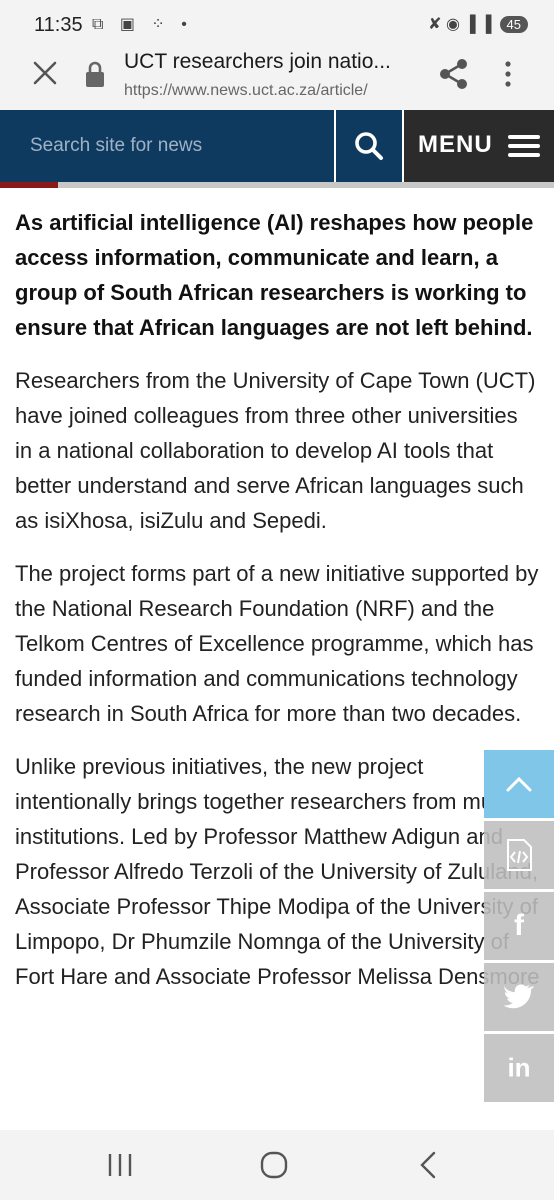 The width and height of the screenshot is (554, 1200). I want to click on share-icon, so click(454, 74).